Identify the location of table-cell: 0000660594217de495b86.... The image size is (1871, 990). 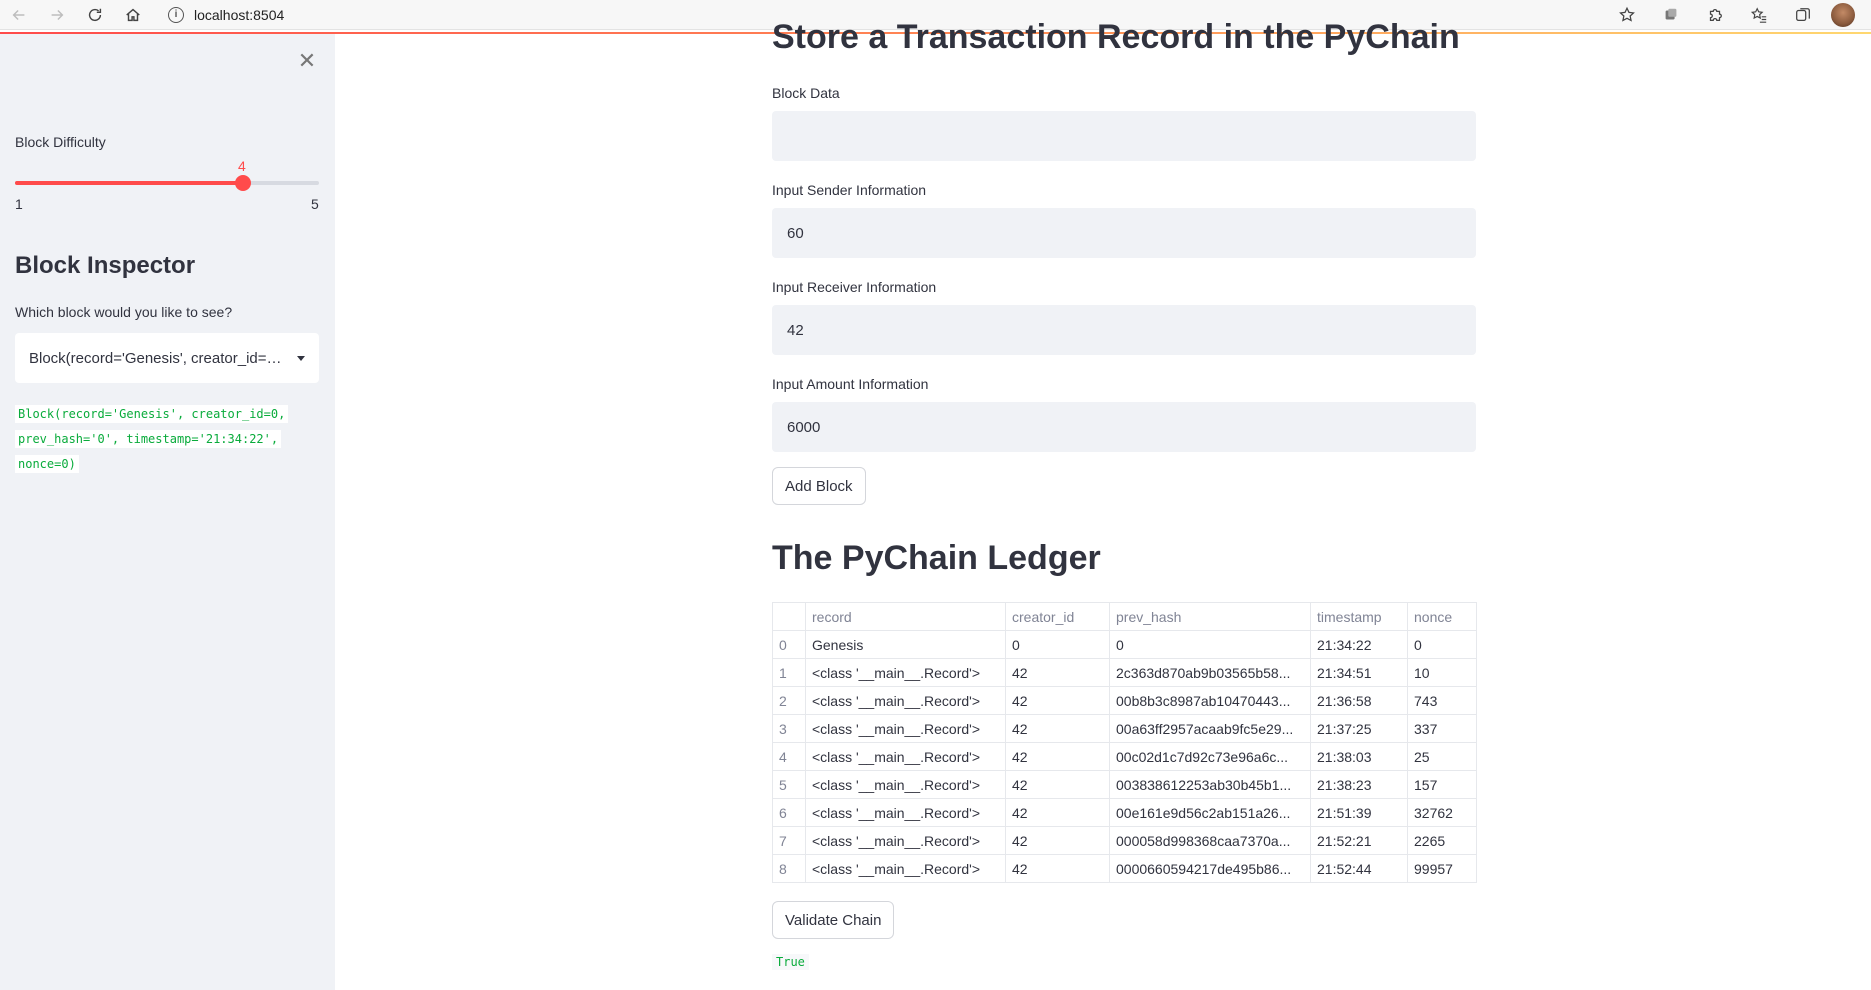
(1210, 868).